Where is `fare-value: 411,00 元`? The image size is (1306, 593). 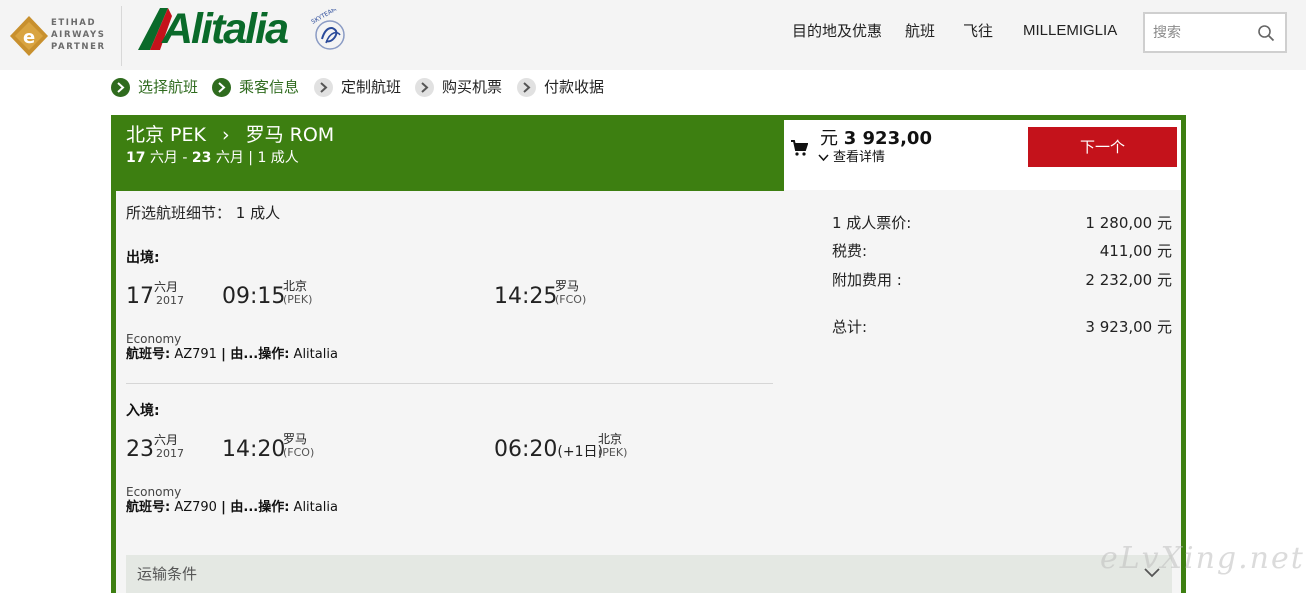 fare-value: 411,00 元 is located at coordinates (1135, 251).